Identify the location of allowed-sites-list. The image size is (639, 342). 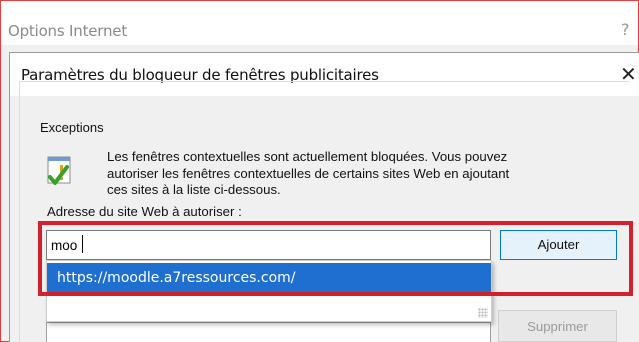
(268, 332).